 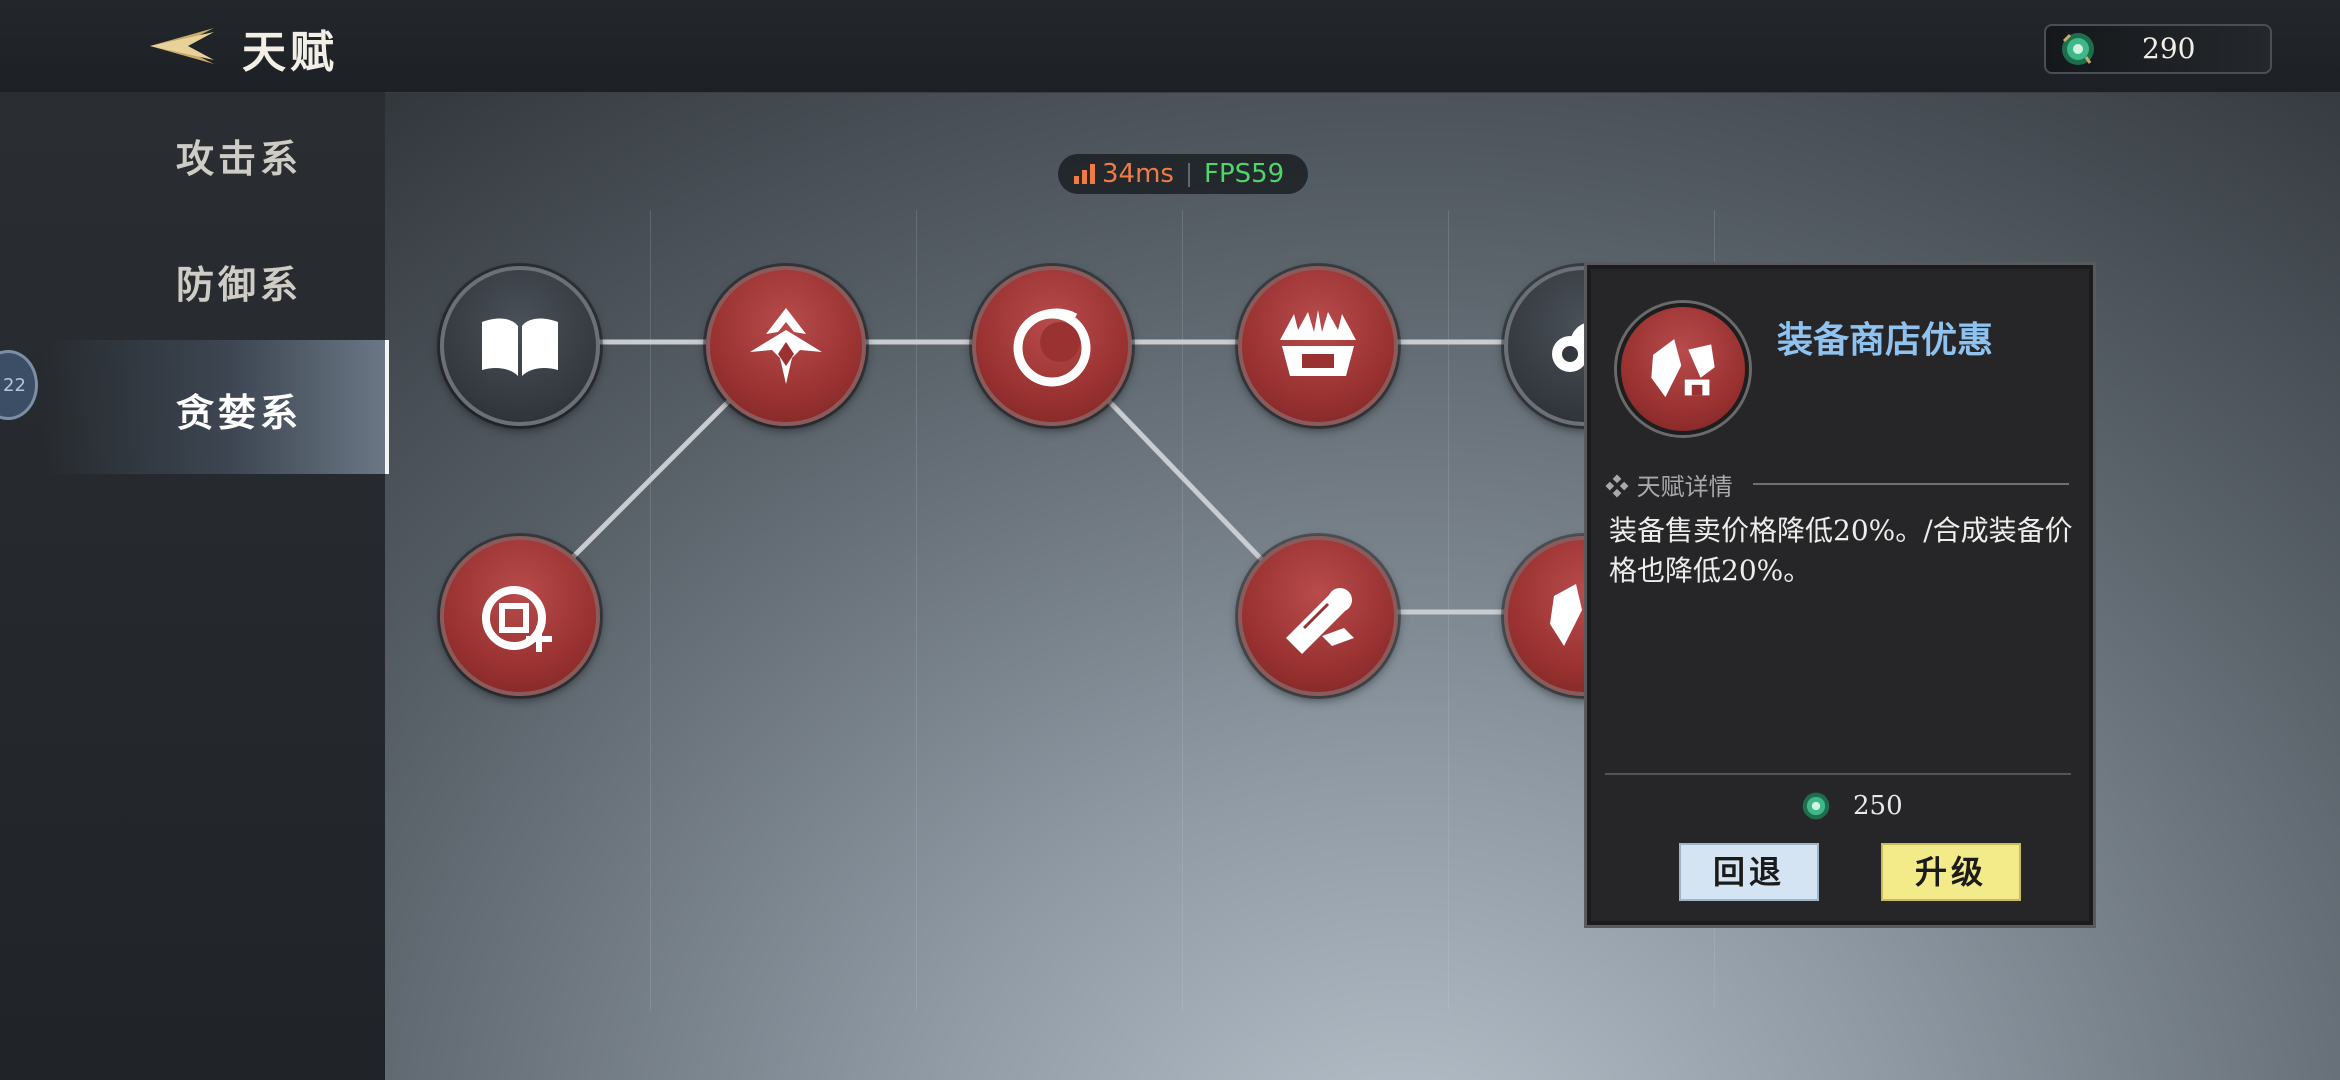 What do you see at coordinates (517, 619) in the screenshot?
I see `coin-plus-icon` at bounding box center [517, 619].